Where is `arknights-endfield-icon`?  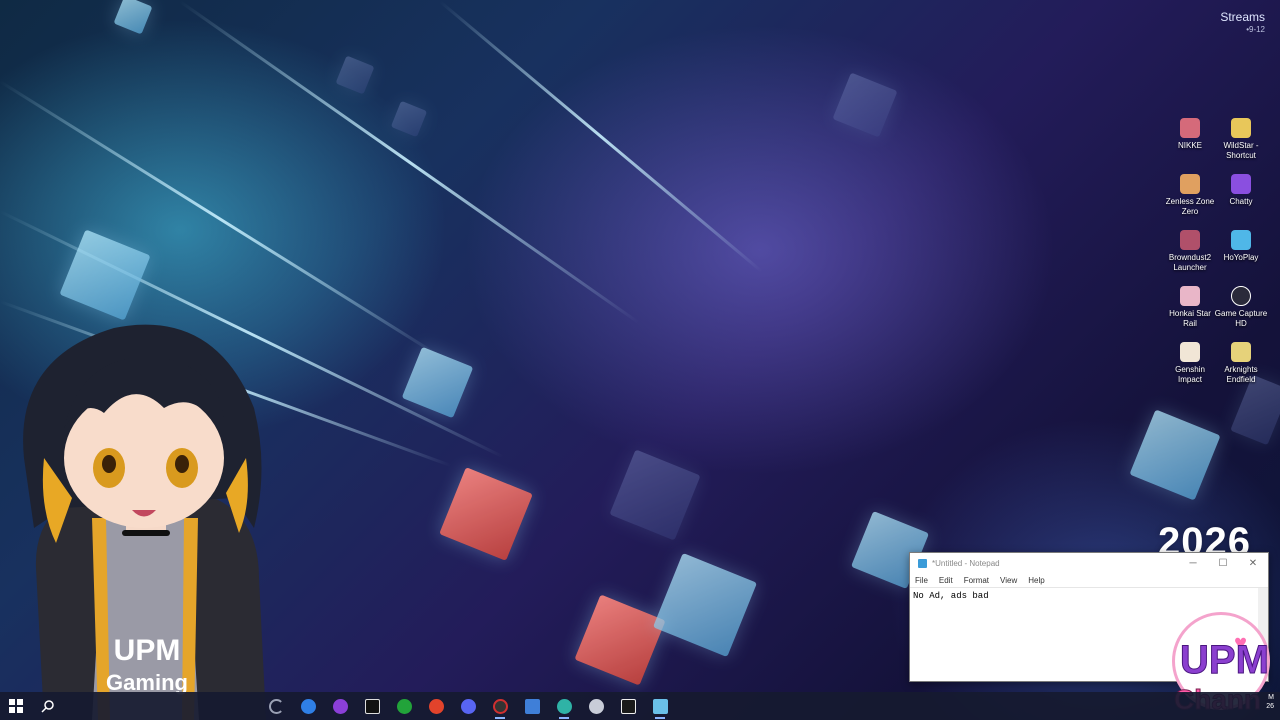
arknights-endfield-icon is located at coordinates (1241, 352).